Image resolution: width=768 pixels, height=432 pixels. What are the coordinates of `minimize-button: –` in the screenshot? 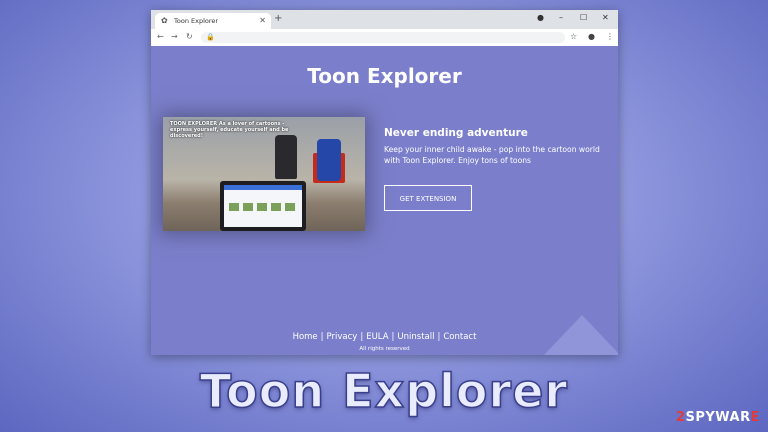 It's located at (561, 17).